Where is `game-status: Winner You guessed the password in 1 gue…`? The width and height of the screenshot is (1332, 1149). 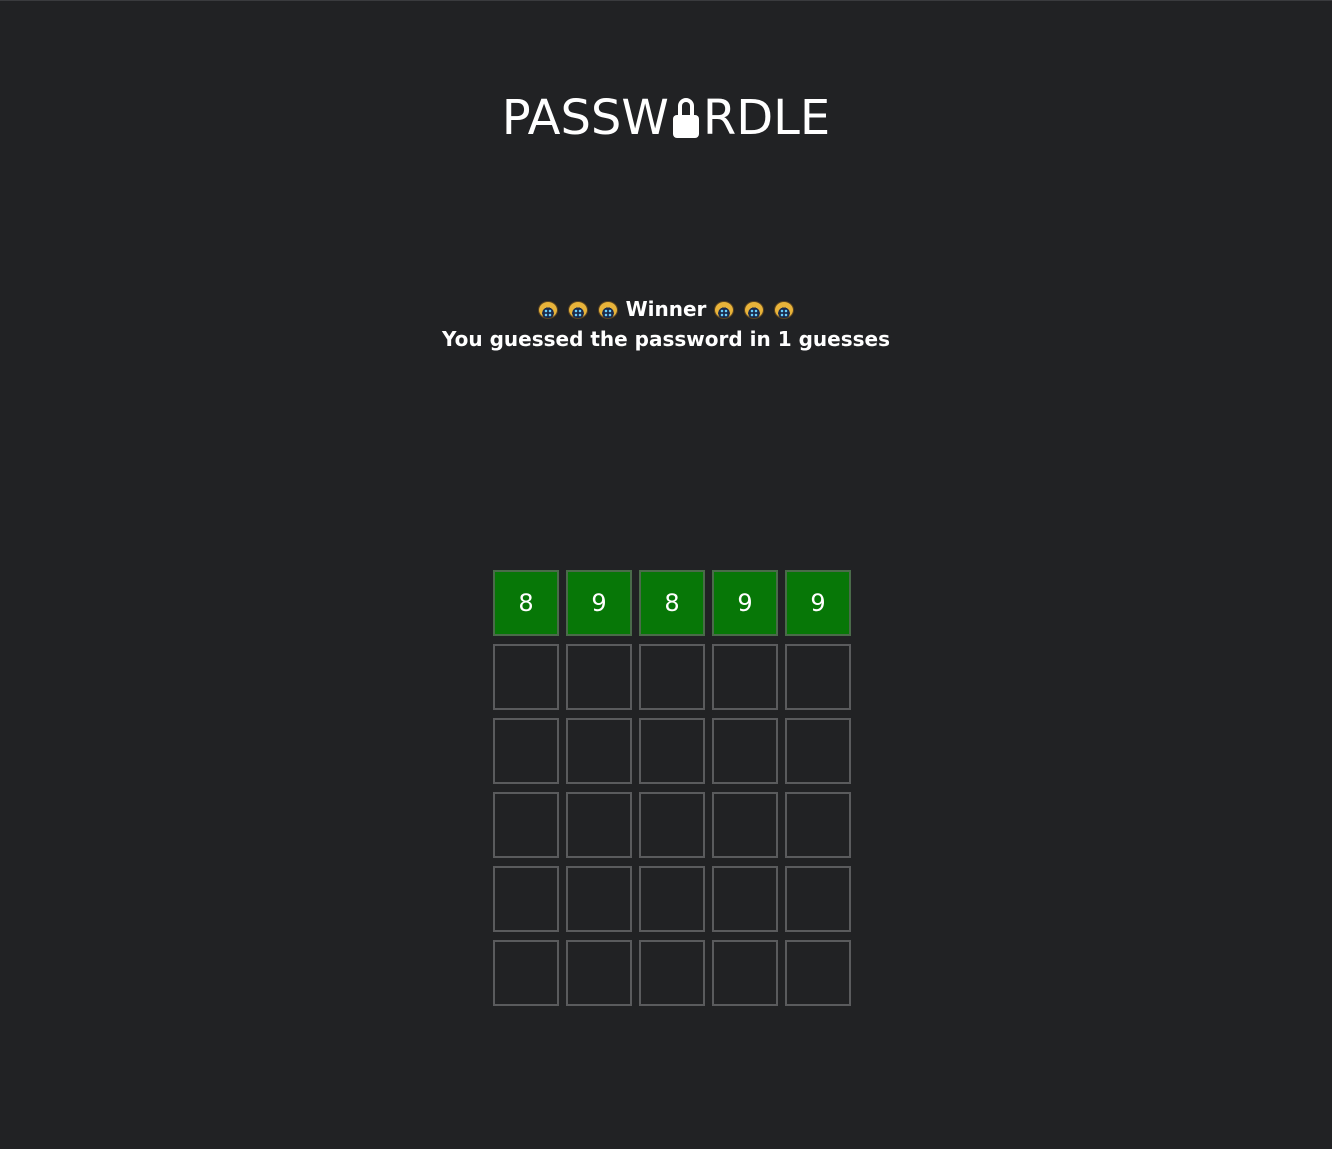 game-status: Winner You guessed the password in 1 gue… is located at coordinates (666, 324).